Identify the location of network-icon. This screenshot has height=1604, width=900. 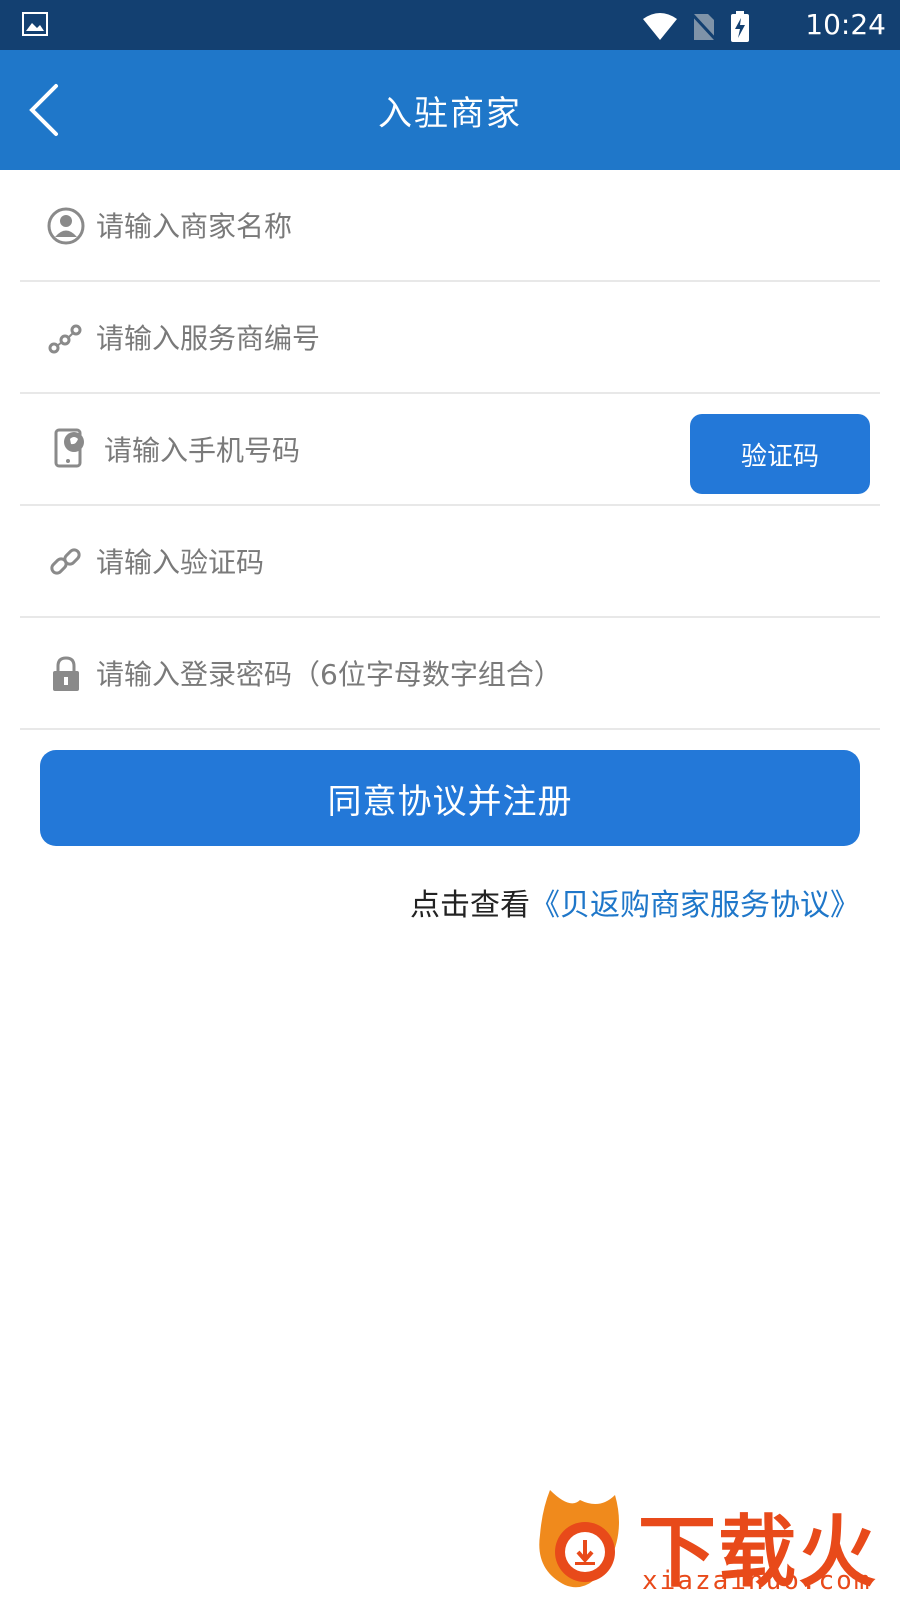
(66, 338).